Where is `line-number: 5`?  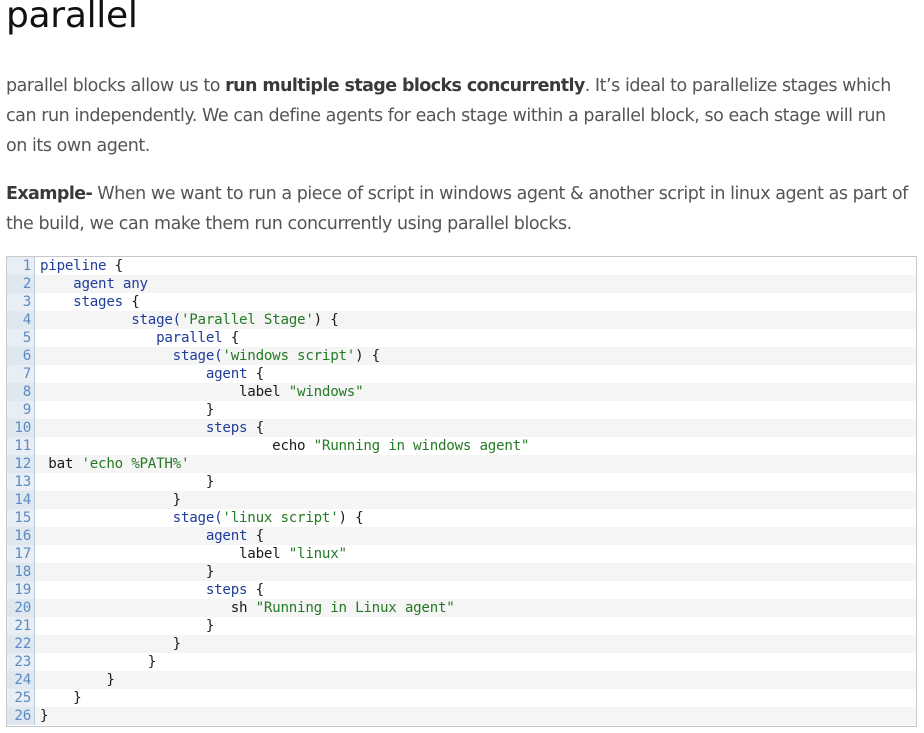 line-number: 5 is located at coordinates (21, 338).